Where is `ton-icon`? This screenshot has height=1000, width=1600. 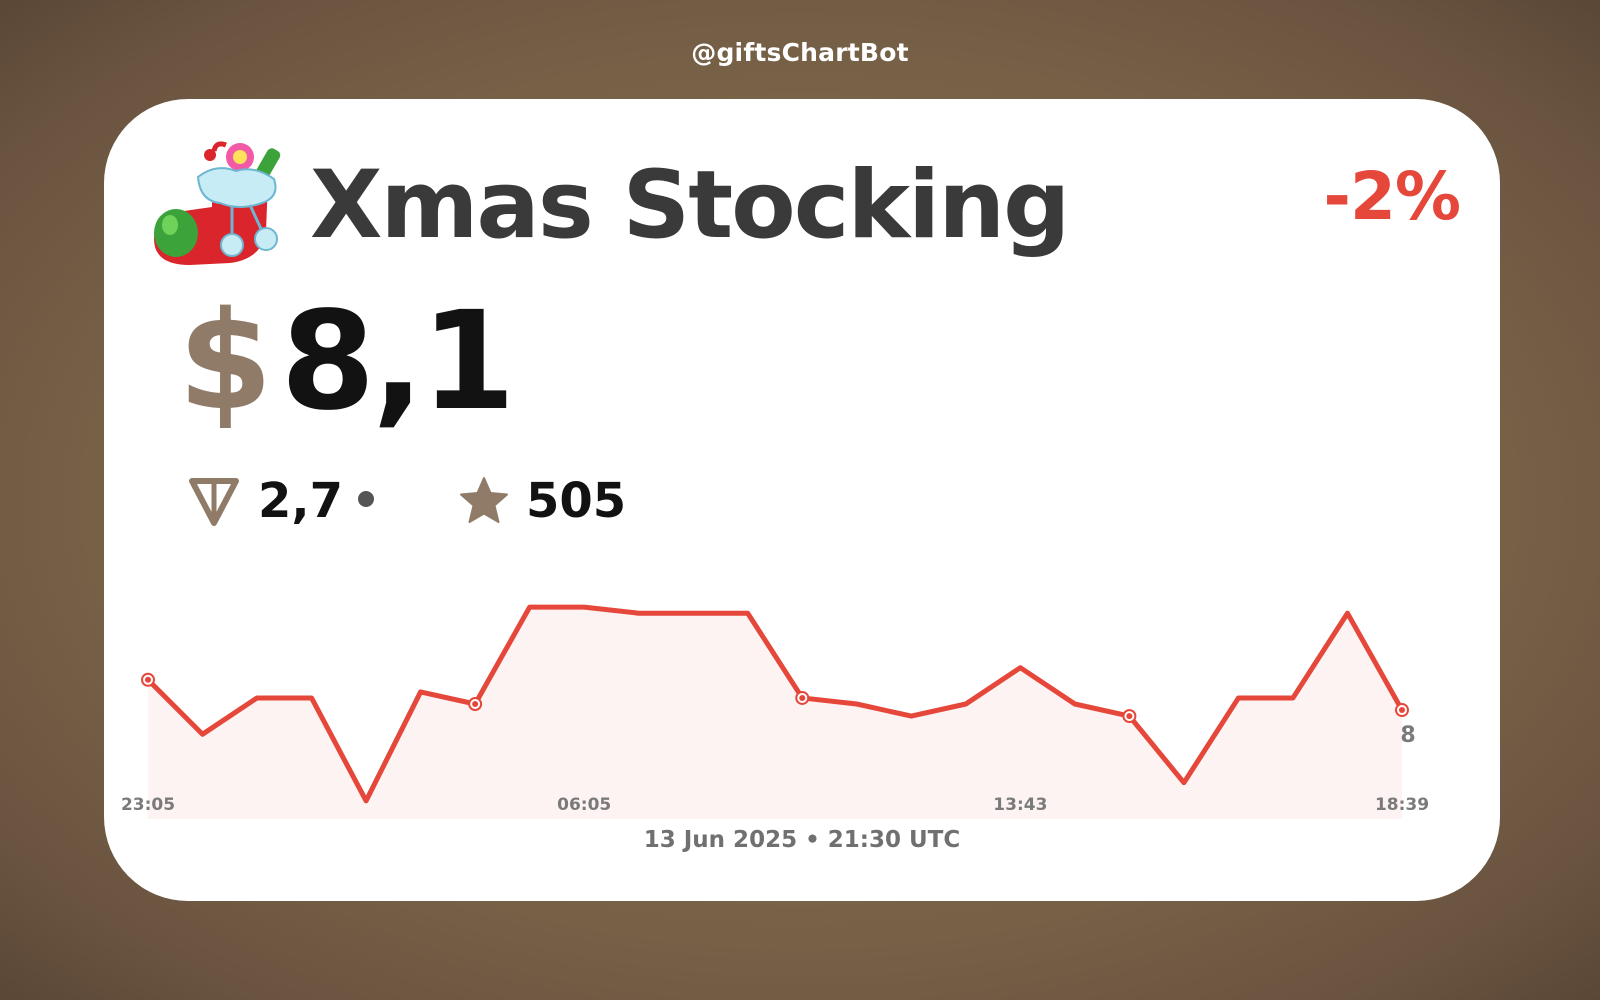
ton-icon is located at coordinates (214, 502).